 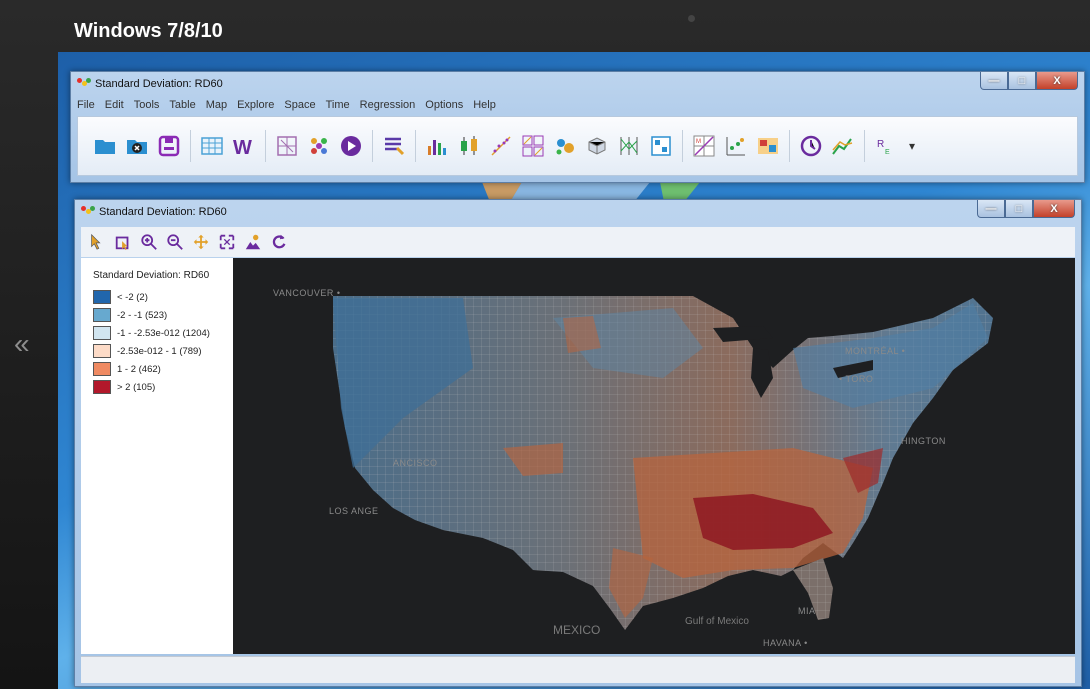 What do you see at coordinates (415, 463) in the screenshot?
I see `city-label-san-francisco: ANCISCO` at bounding box center [415, 463].